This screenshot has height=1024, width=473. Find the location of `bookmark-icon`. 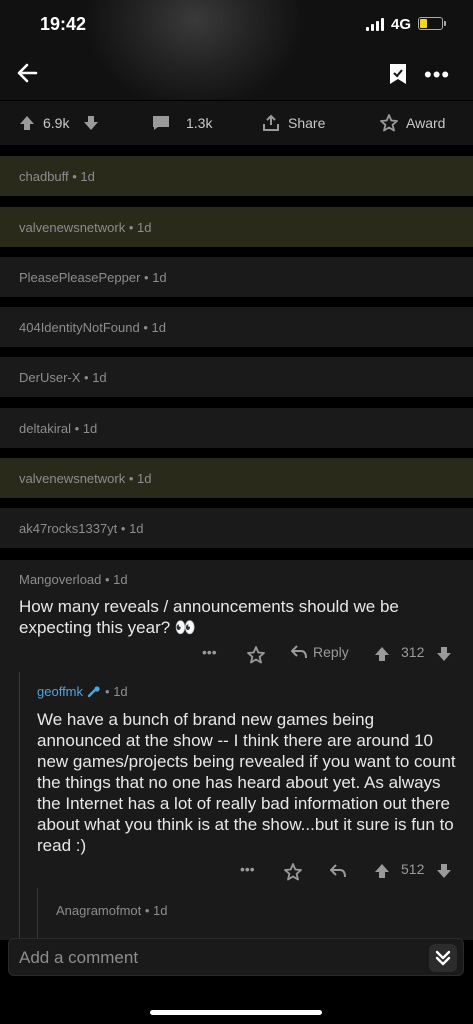

bookmark-icon is located at coordinates (398, 74).